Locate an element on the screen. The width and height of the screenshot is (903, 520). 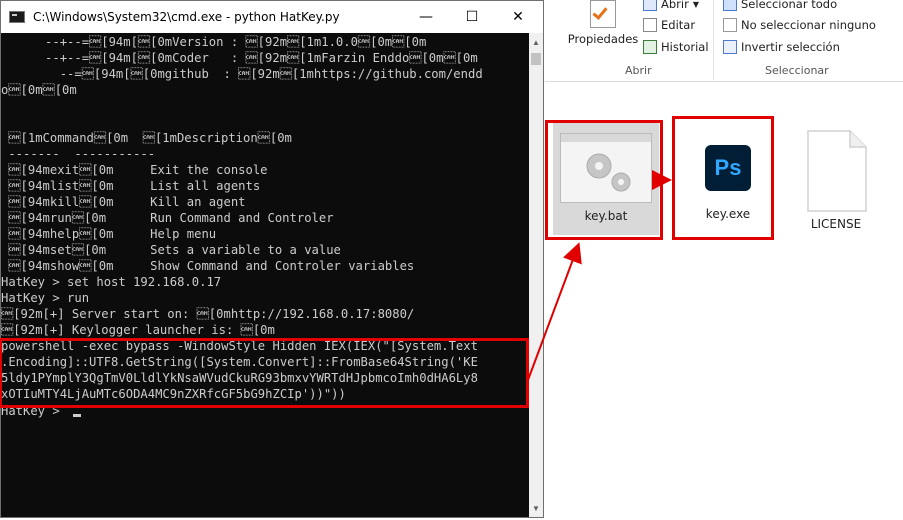
no-seleccionar-button: No seleccionar ninguno is located at coordinates (799, 25).